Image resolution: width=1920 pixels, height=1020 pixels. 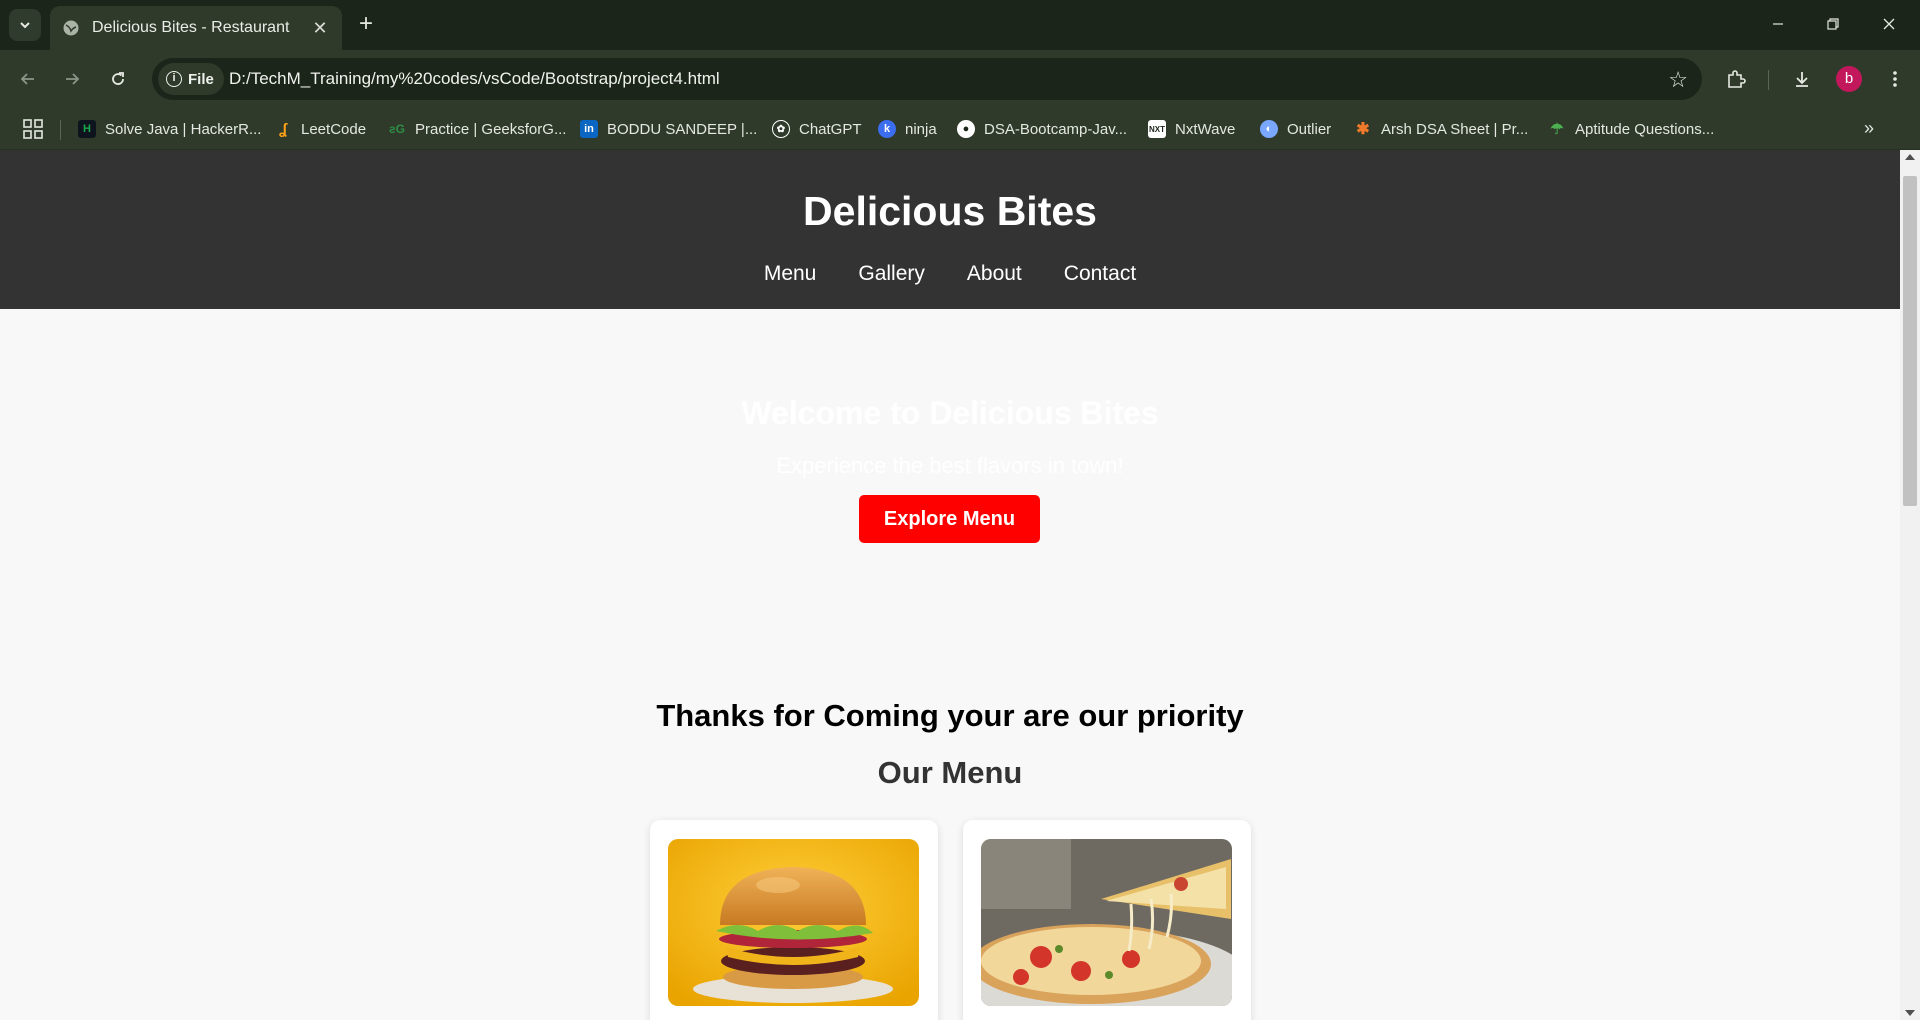 I want to click on bookmark-star-icon: ☆, so click(x=1678, y=80).